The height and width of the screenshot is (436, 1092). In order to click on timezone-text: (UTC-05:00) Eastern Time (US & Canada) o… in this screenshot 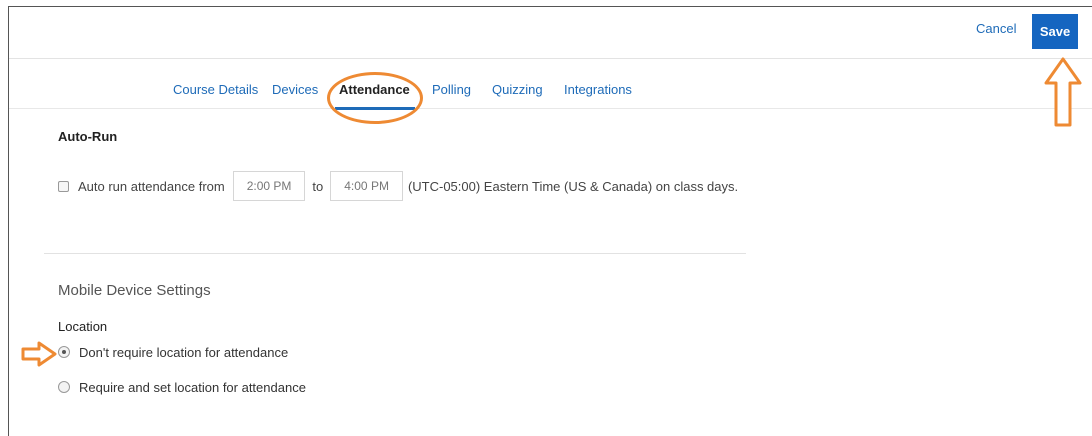, I will do `click(573, 186)`.